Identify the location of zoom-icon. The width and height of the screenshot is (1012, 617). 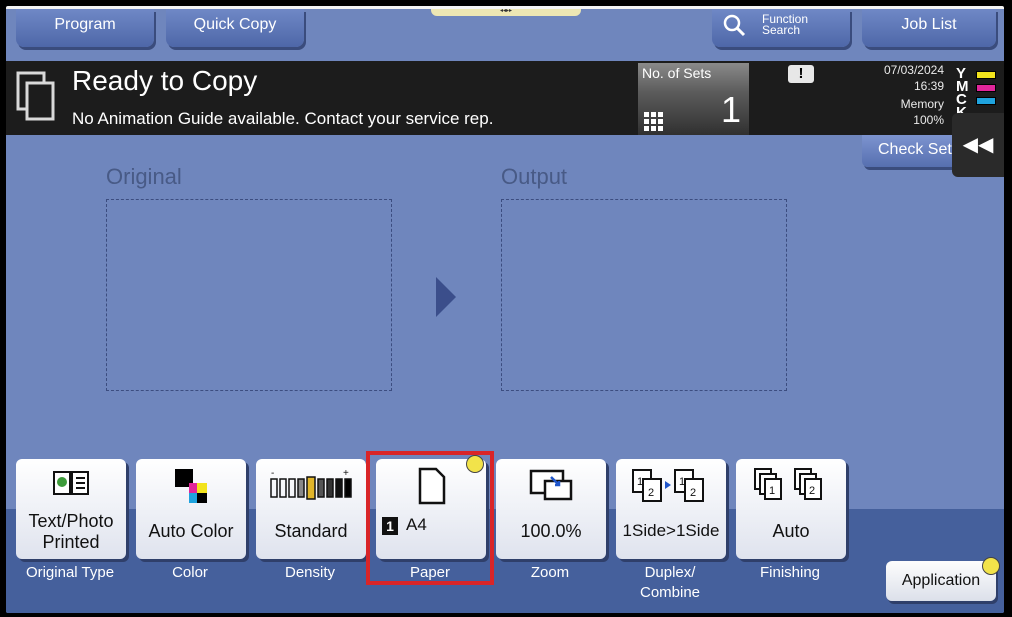
(551, 487).